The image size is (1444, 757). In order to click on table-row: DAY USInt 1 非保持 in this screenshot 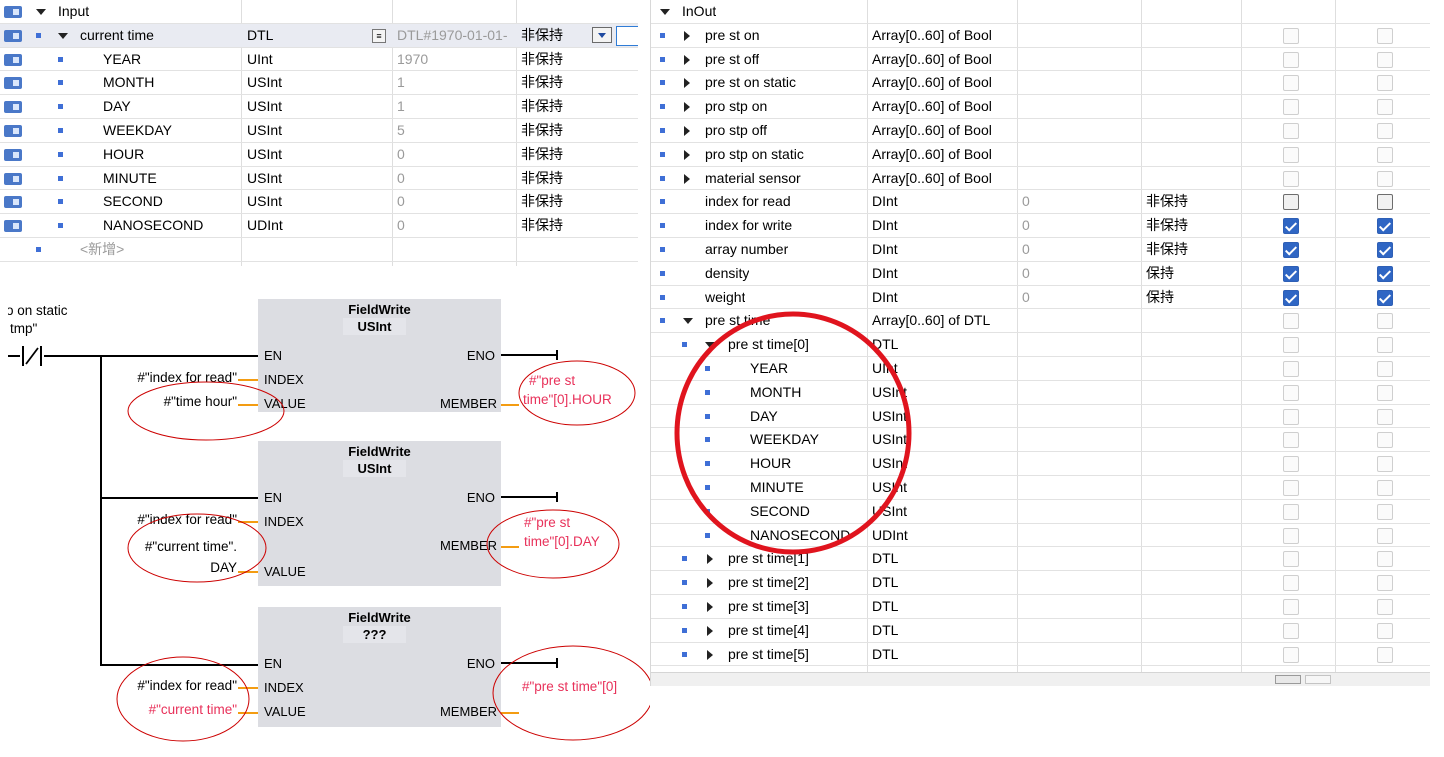, I will do `click(319, 107)`.